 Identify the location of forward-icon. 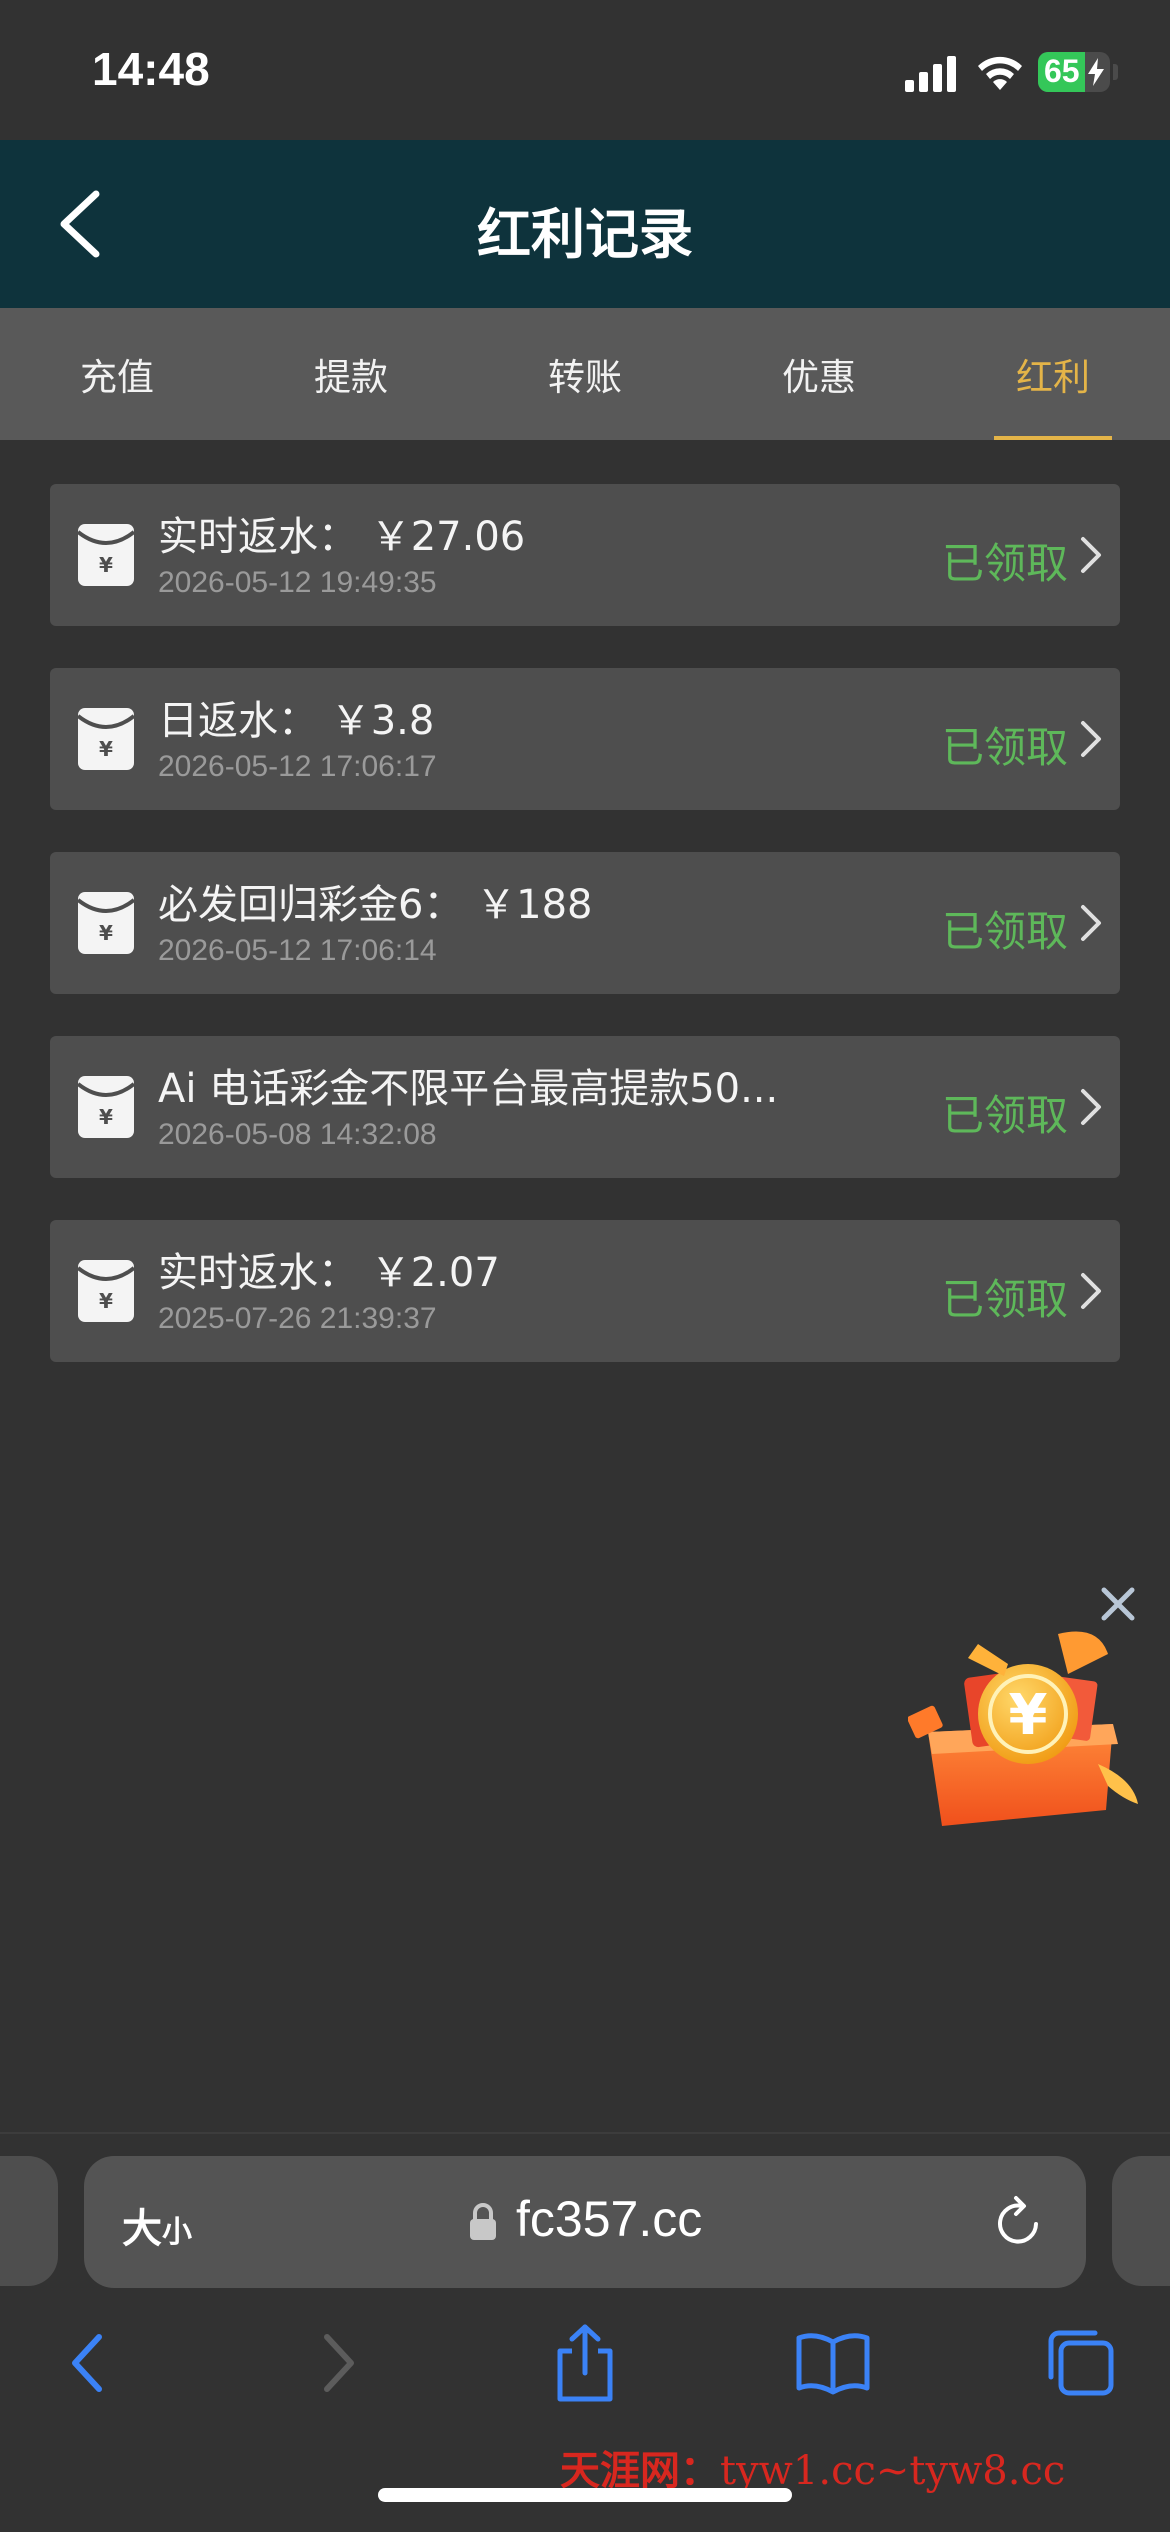
(339, 2363).